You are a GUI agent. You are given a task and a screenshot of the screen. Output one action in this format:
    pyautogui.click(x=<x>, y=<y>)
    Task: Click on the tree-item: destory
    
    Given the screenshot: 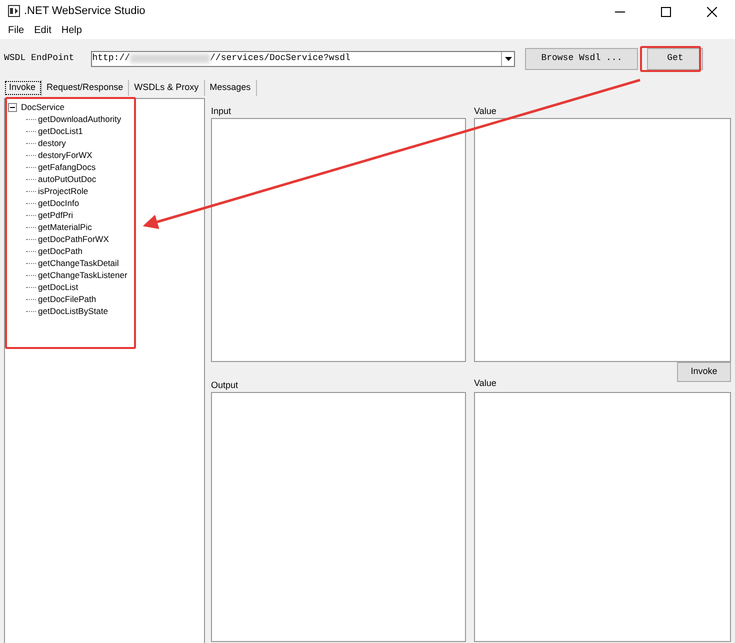 What is the action you would take?
    pyautogui.click(x=52, y=143)
    